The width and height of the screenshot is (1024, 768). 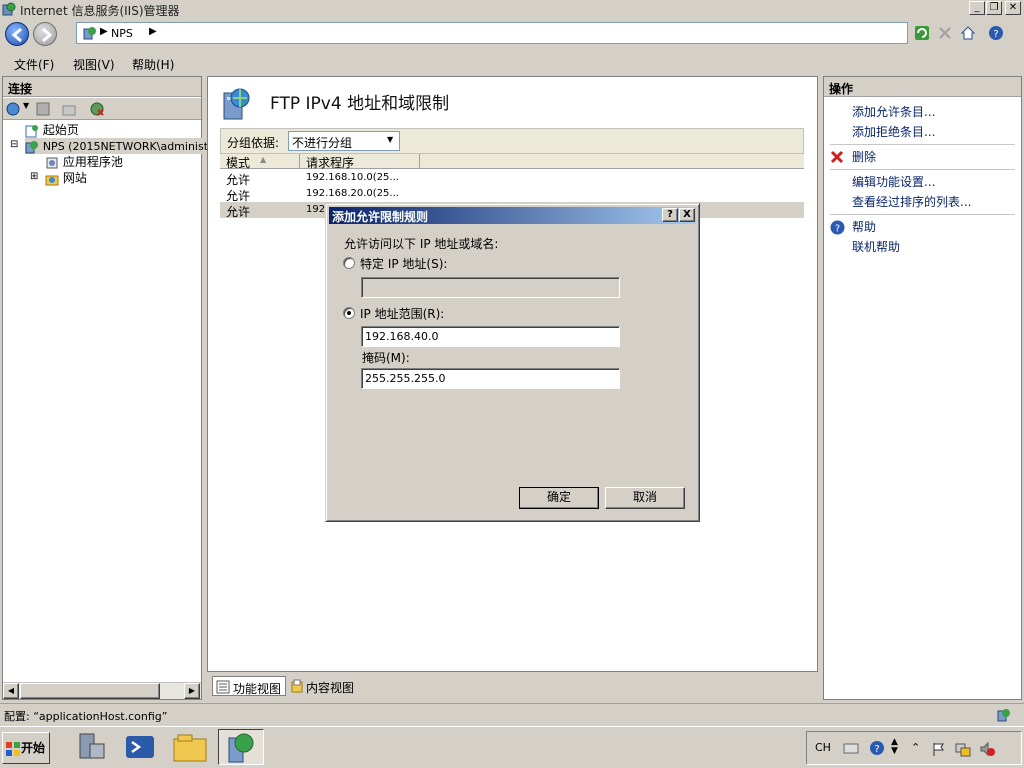 What do you see at coordinates (14, 109) in the screenshot?
I see `connect-globe-icon` at bounding box center [14, 109].